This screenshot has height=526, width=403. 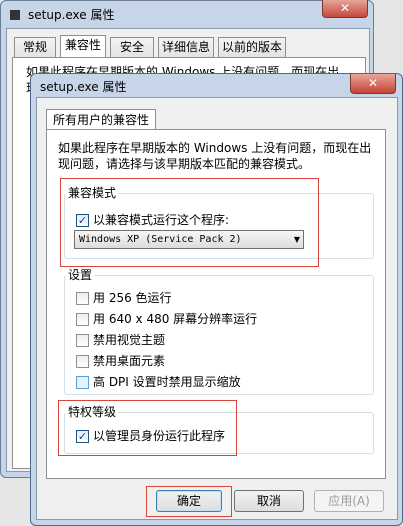 What do you see at coordinates (71, 15) in the screenshot?
I see `background-window-title-text: setup.exe 属性` at bounding box center [71, 15].